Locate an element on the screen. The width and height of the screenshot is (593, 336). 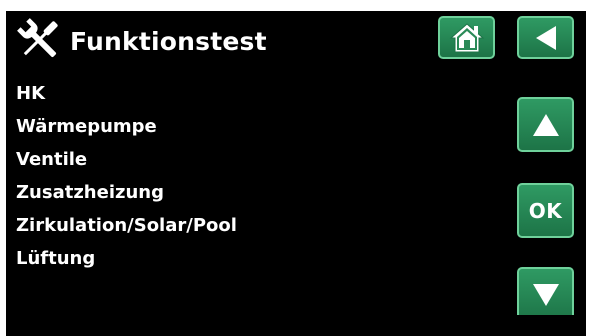
home-button is located at coordinates (466, 37).